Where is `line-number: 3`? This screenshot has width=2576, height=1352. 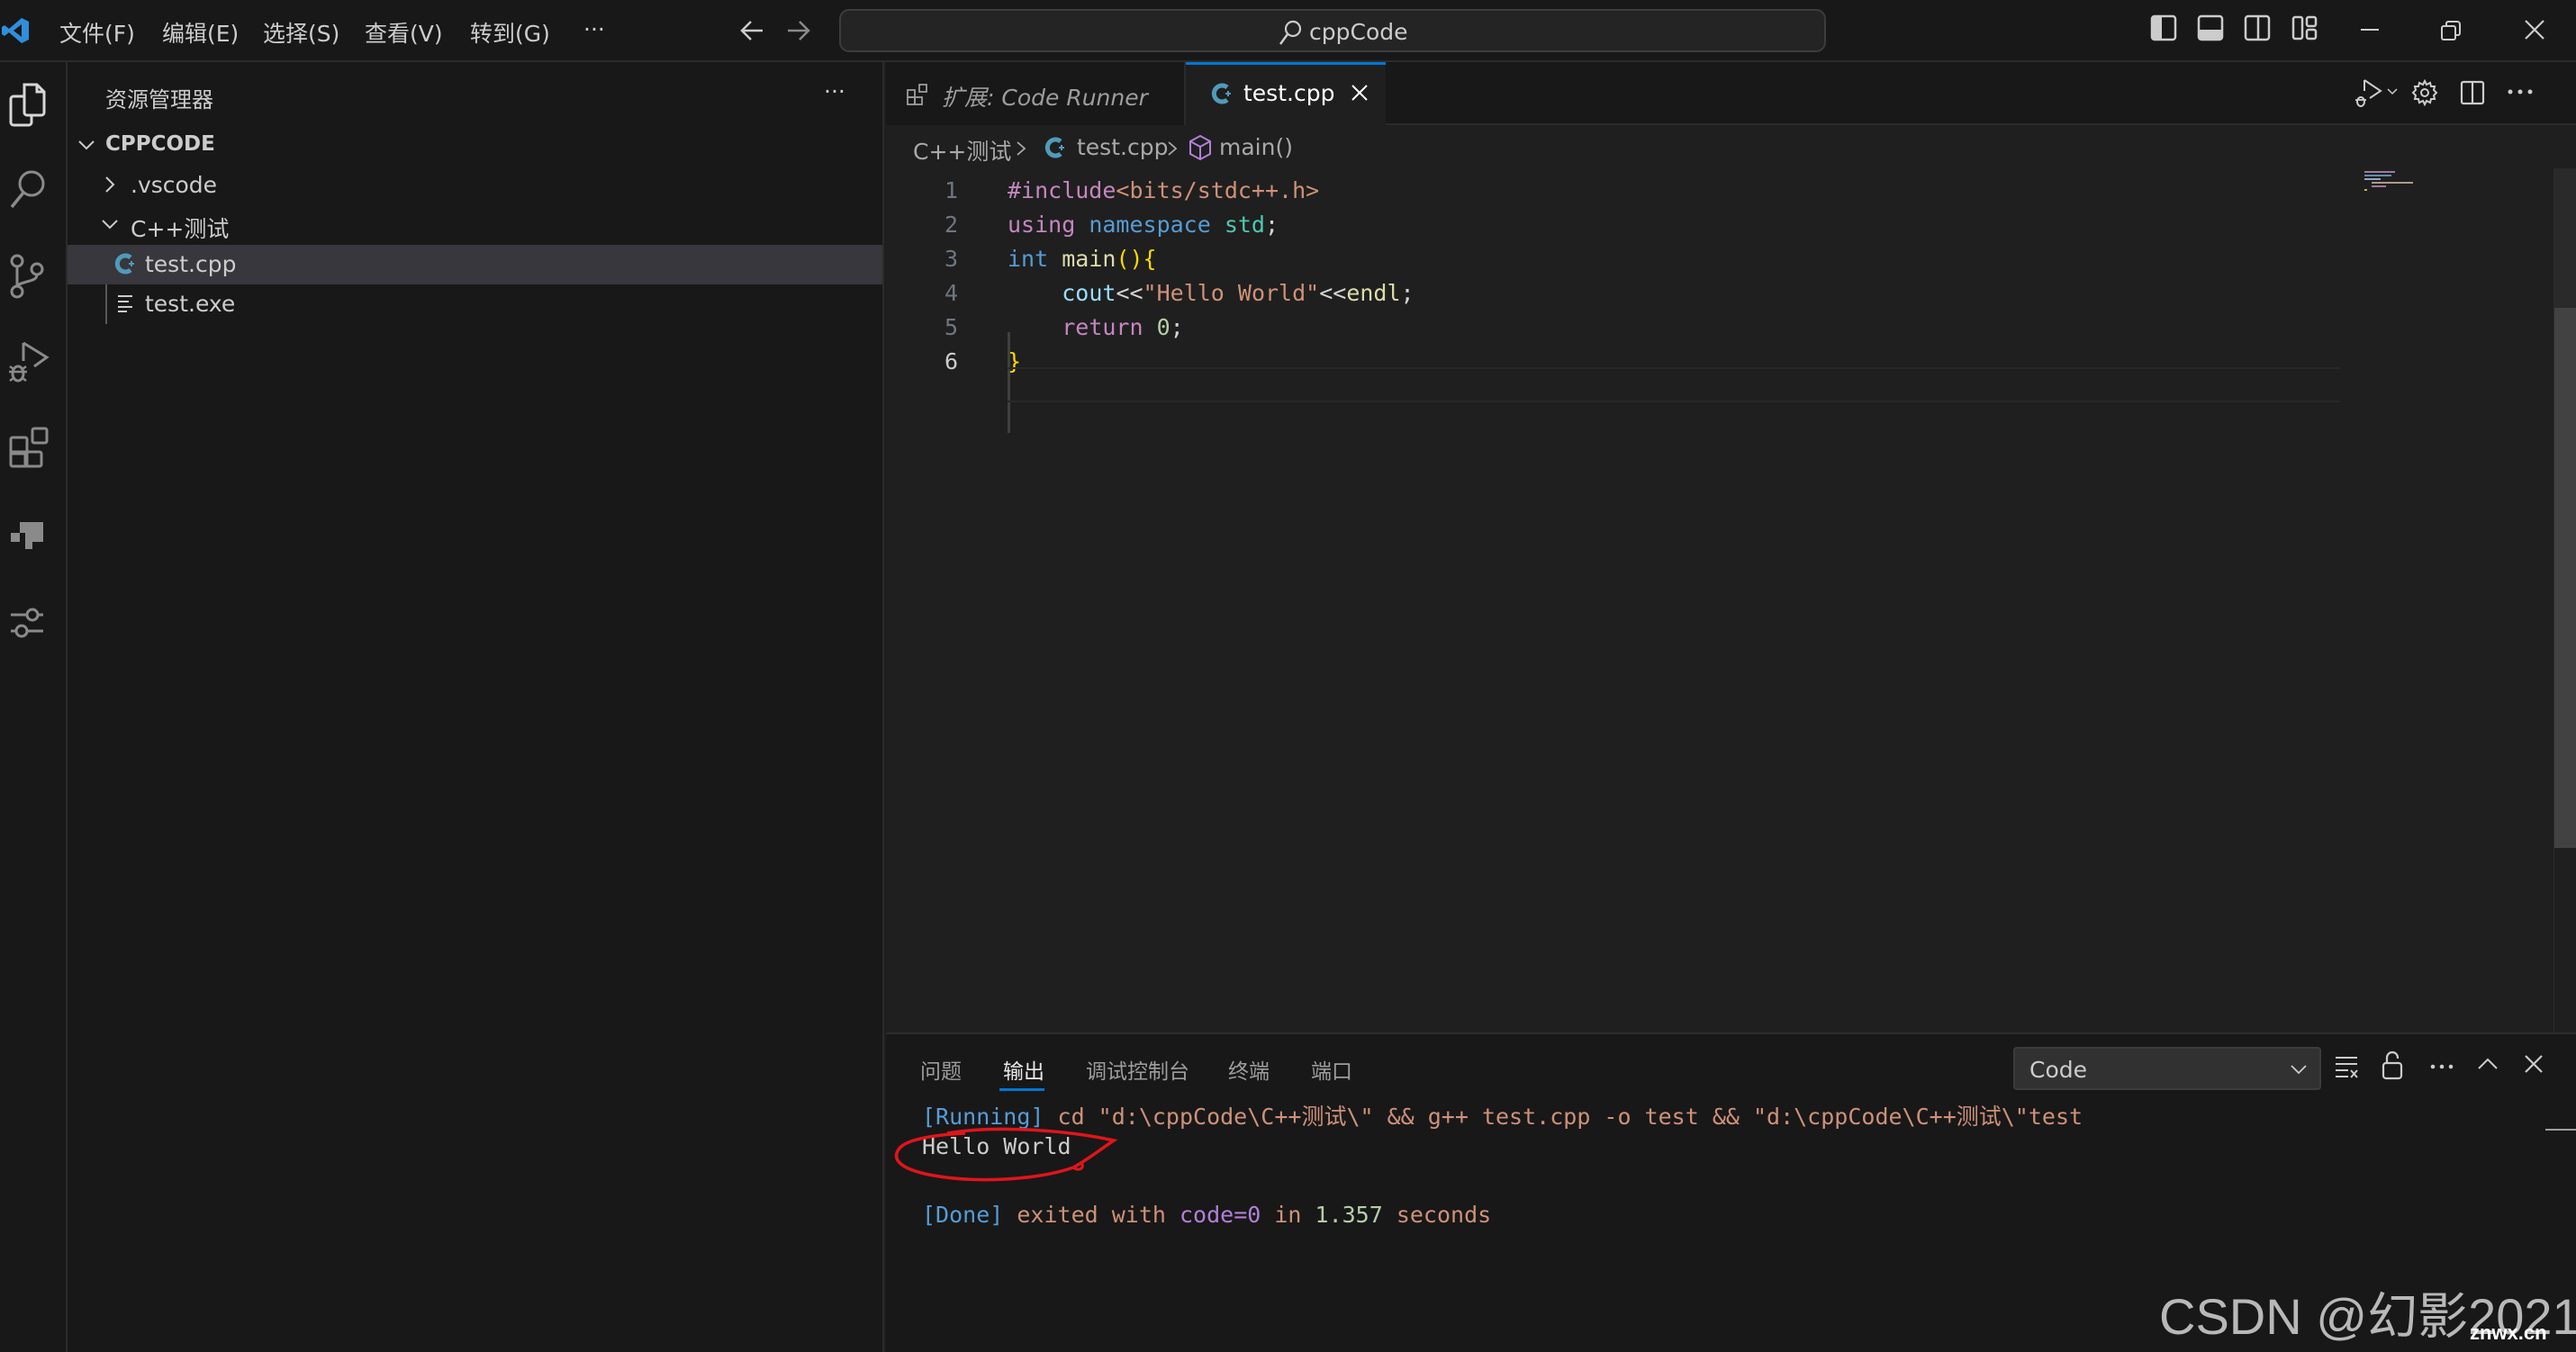
line-number: 3 is located at coordinates (951, 259).